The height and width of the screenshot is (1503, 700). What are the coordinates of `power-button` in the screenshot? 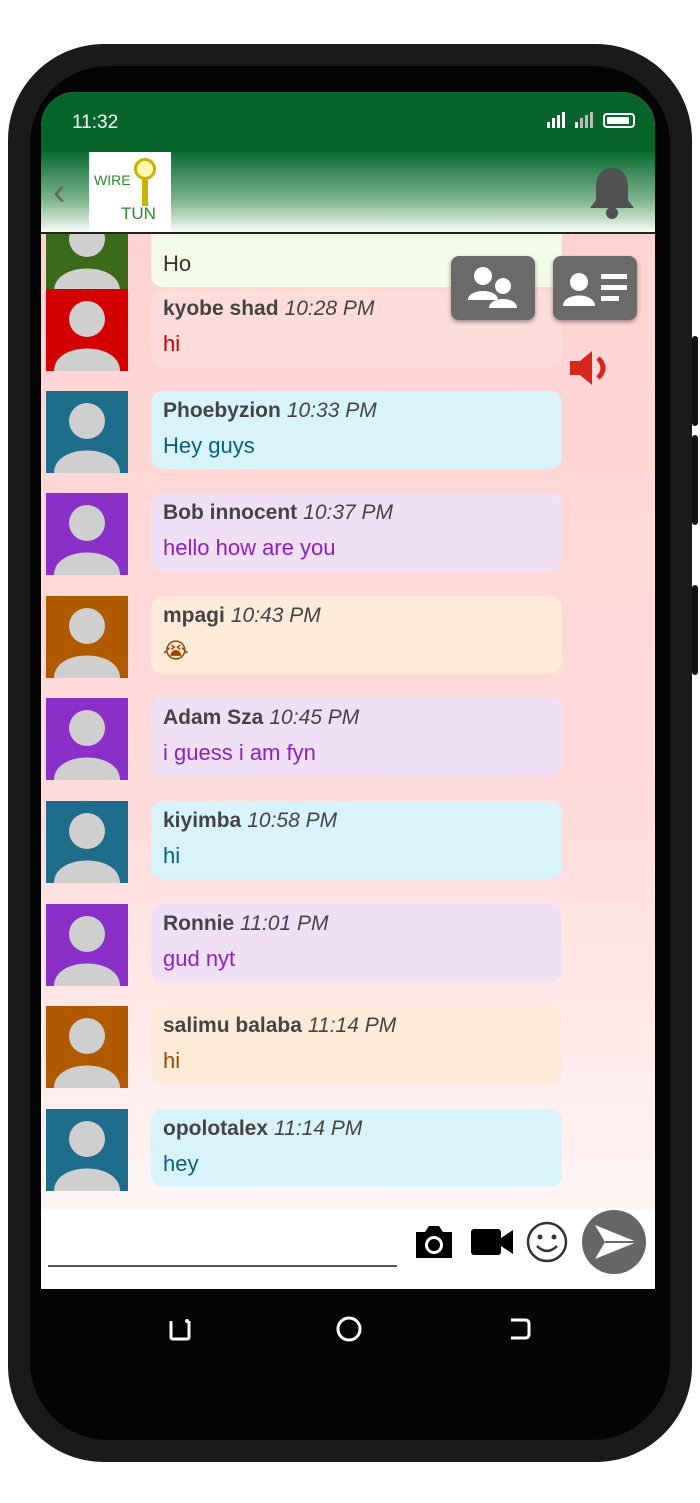 It's located at (695, 630).